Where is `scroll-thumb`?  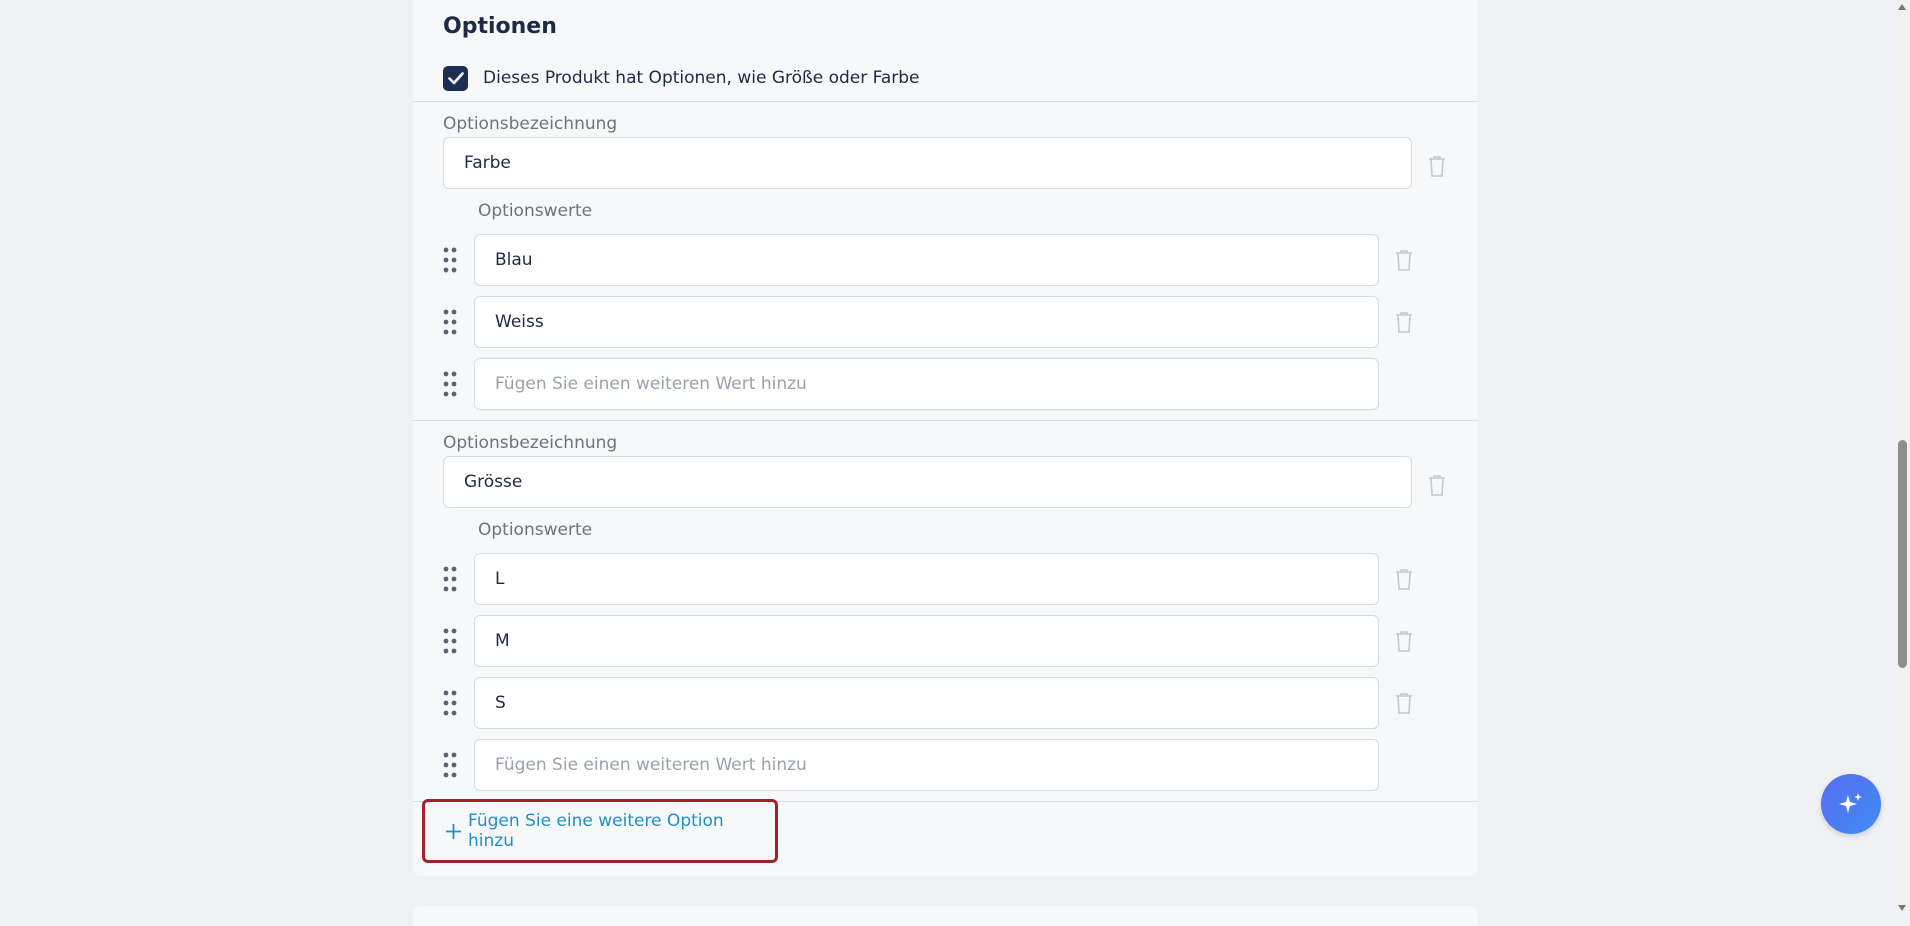 scroll-thumb is located at coordinates (1902, 554).